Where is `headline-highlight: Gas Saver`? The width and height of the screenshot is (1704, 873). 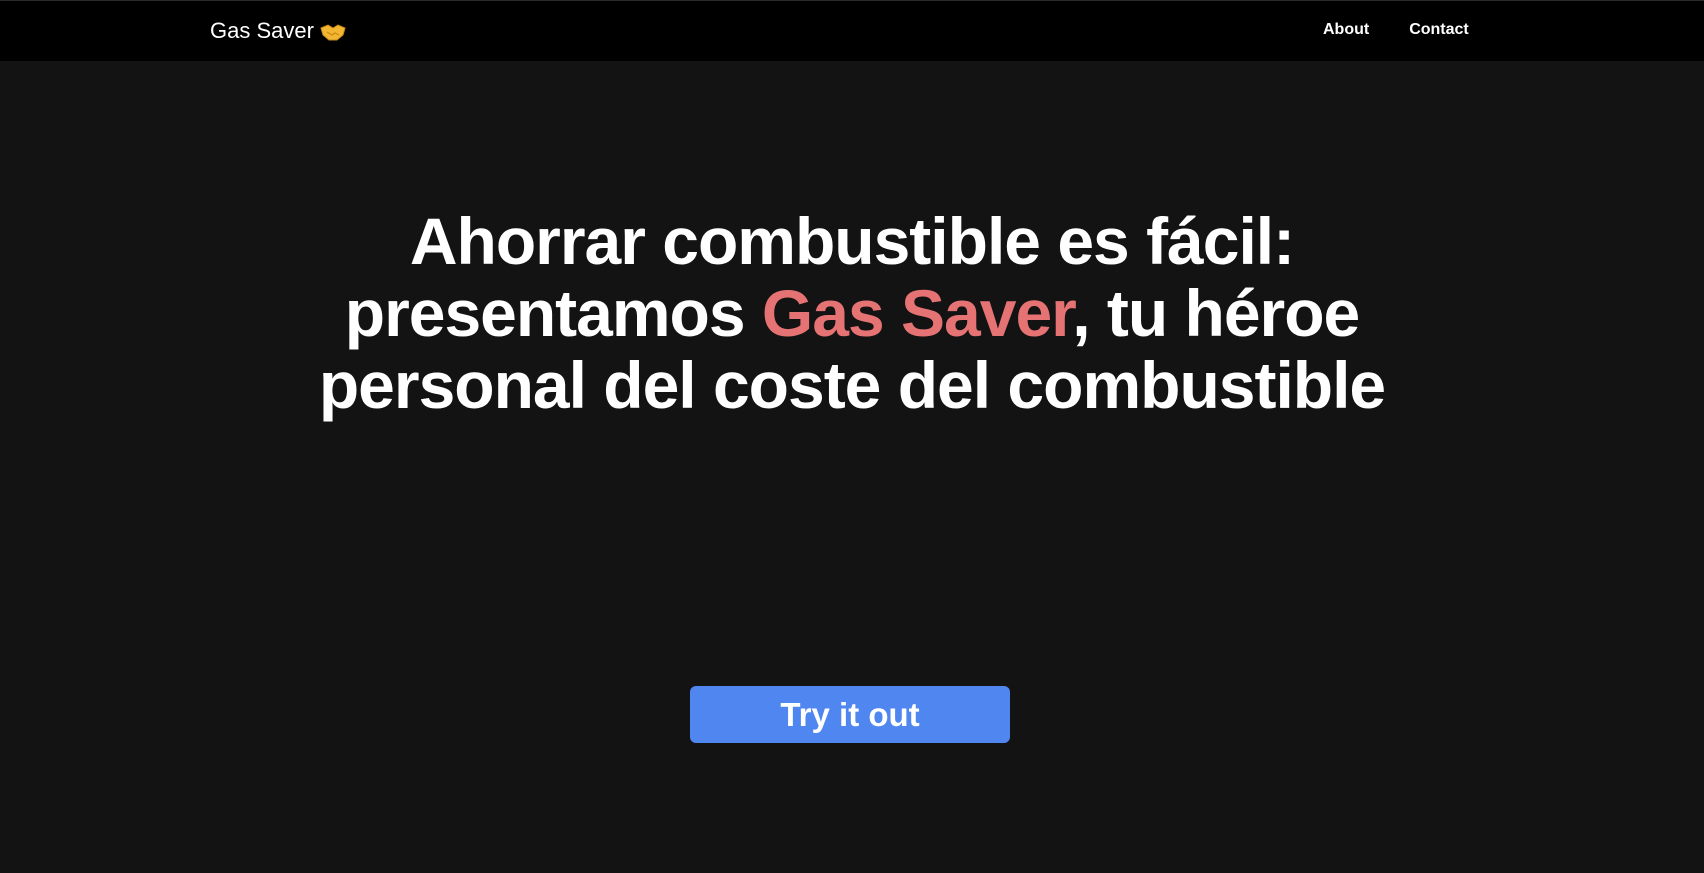
headline-highlight: Gas Saver is located at coordinates (917, 313).